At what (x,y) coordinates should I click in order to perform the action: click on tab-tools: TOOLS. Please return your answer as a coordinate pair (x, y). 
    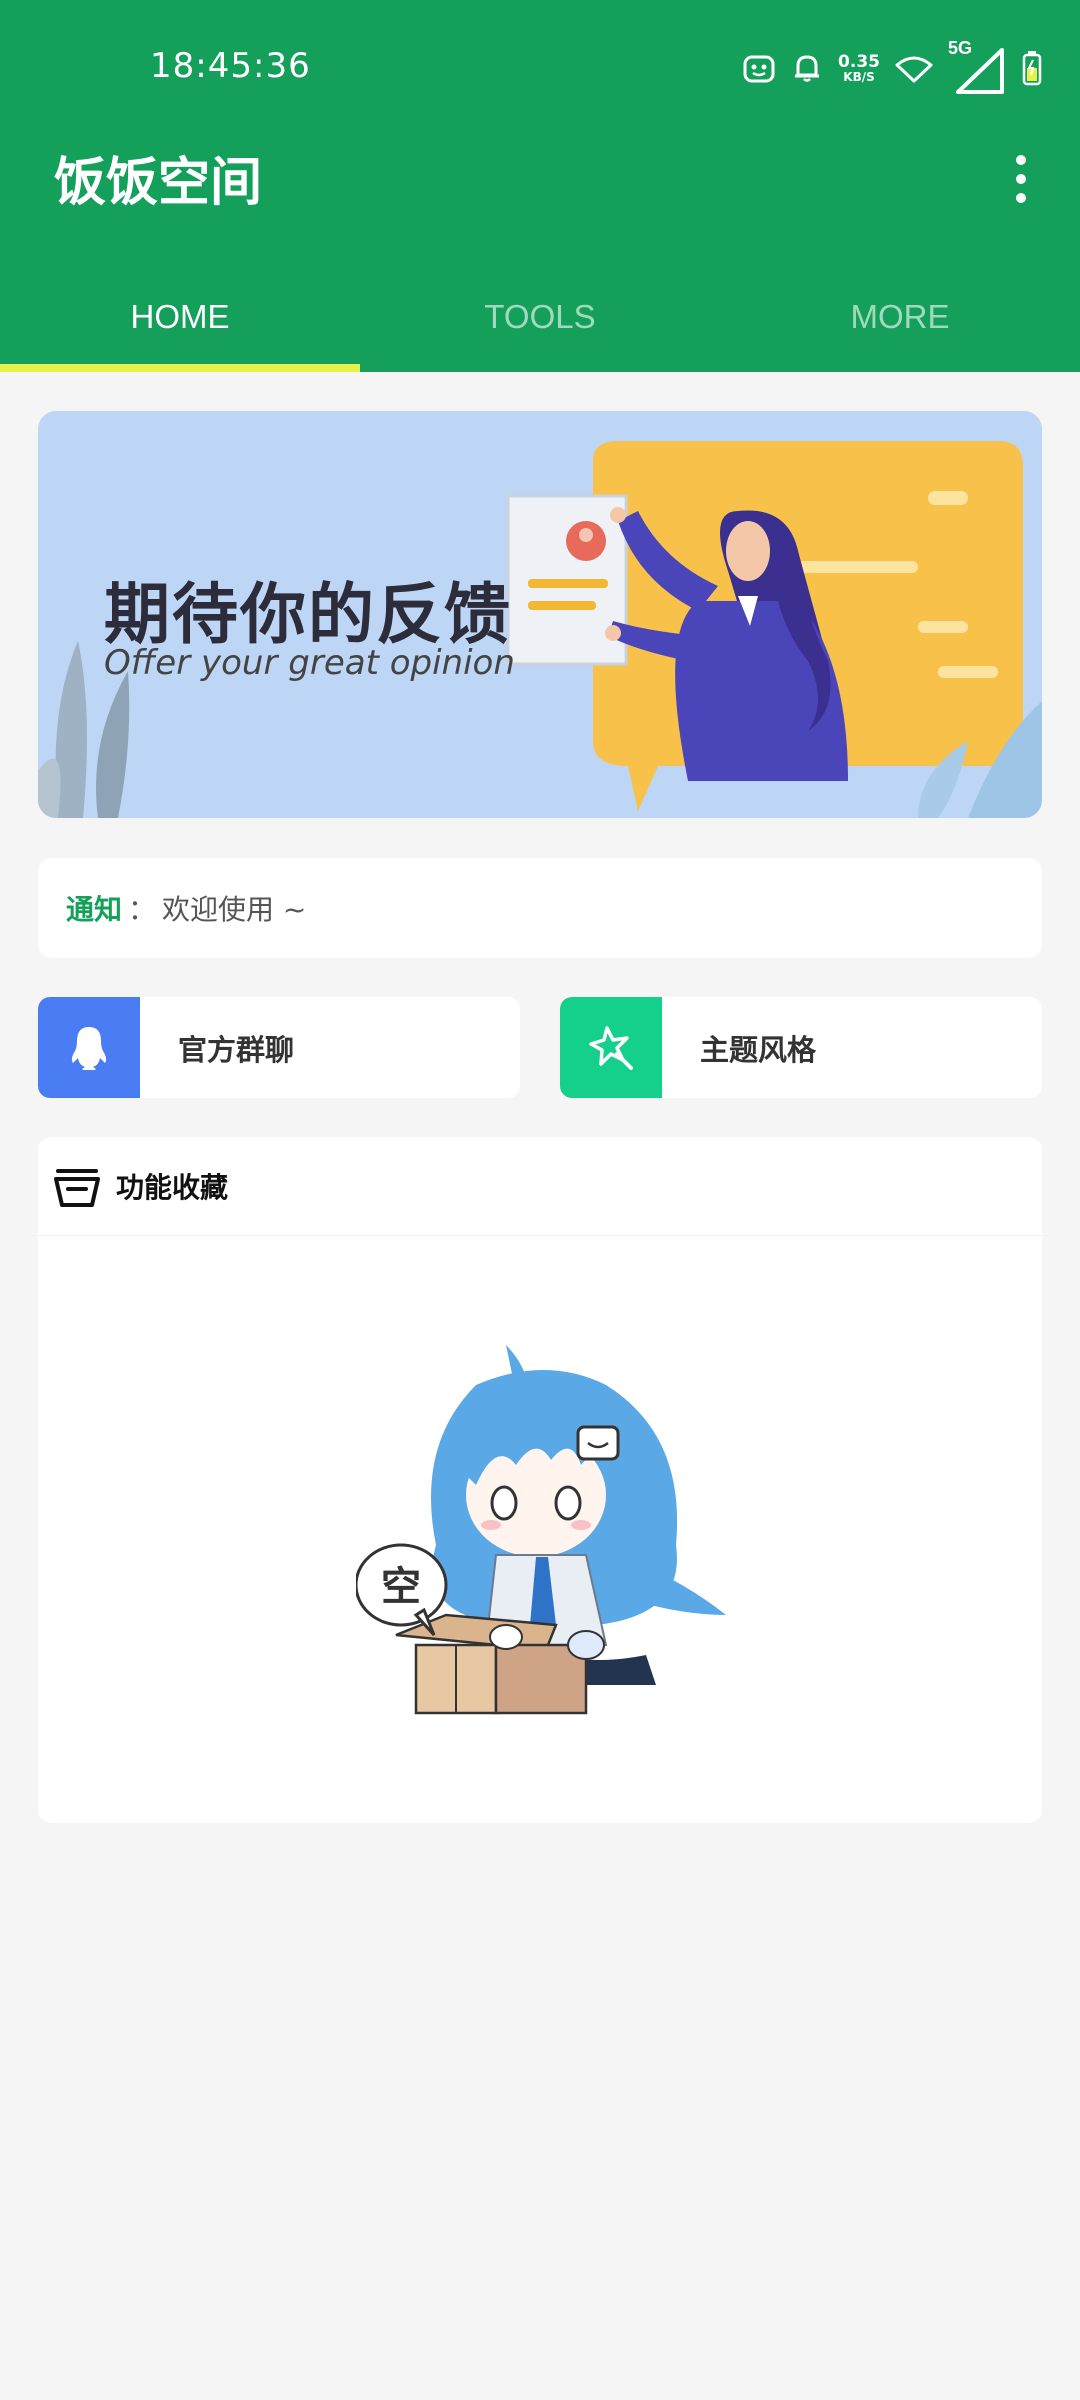
    Looking at the image, I should click on (540, 317).